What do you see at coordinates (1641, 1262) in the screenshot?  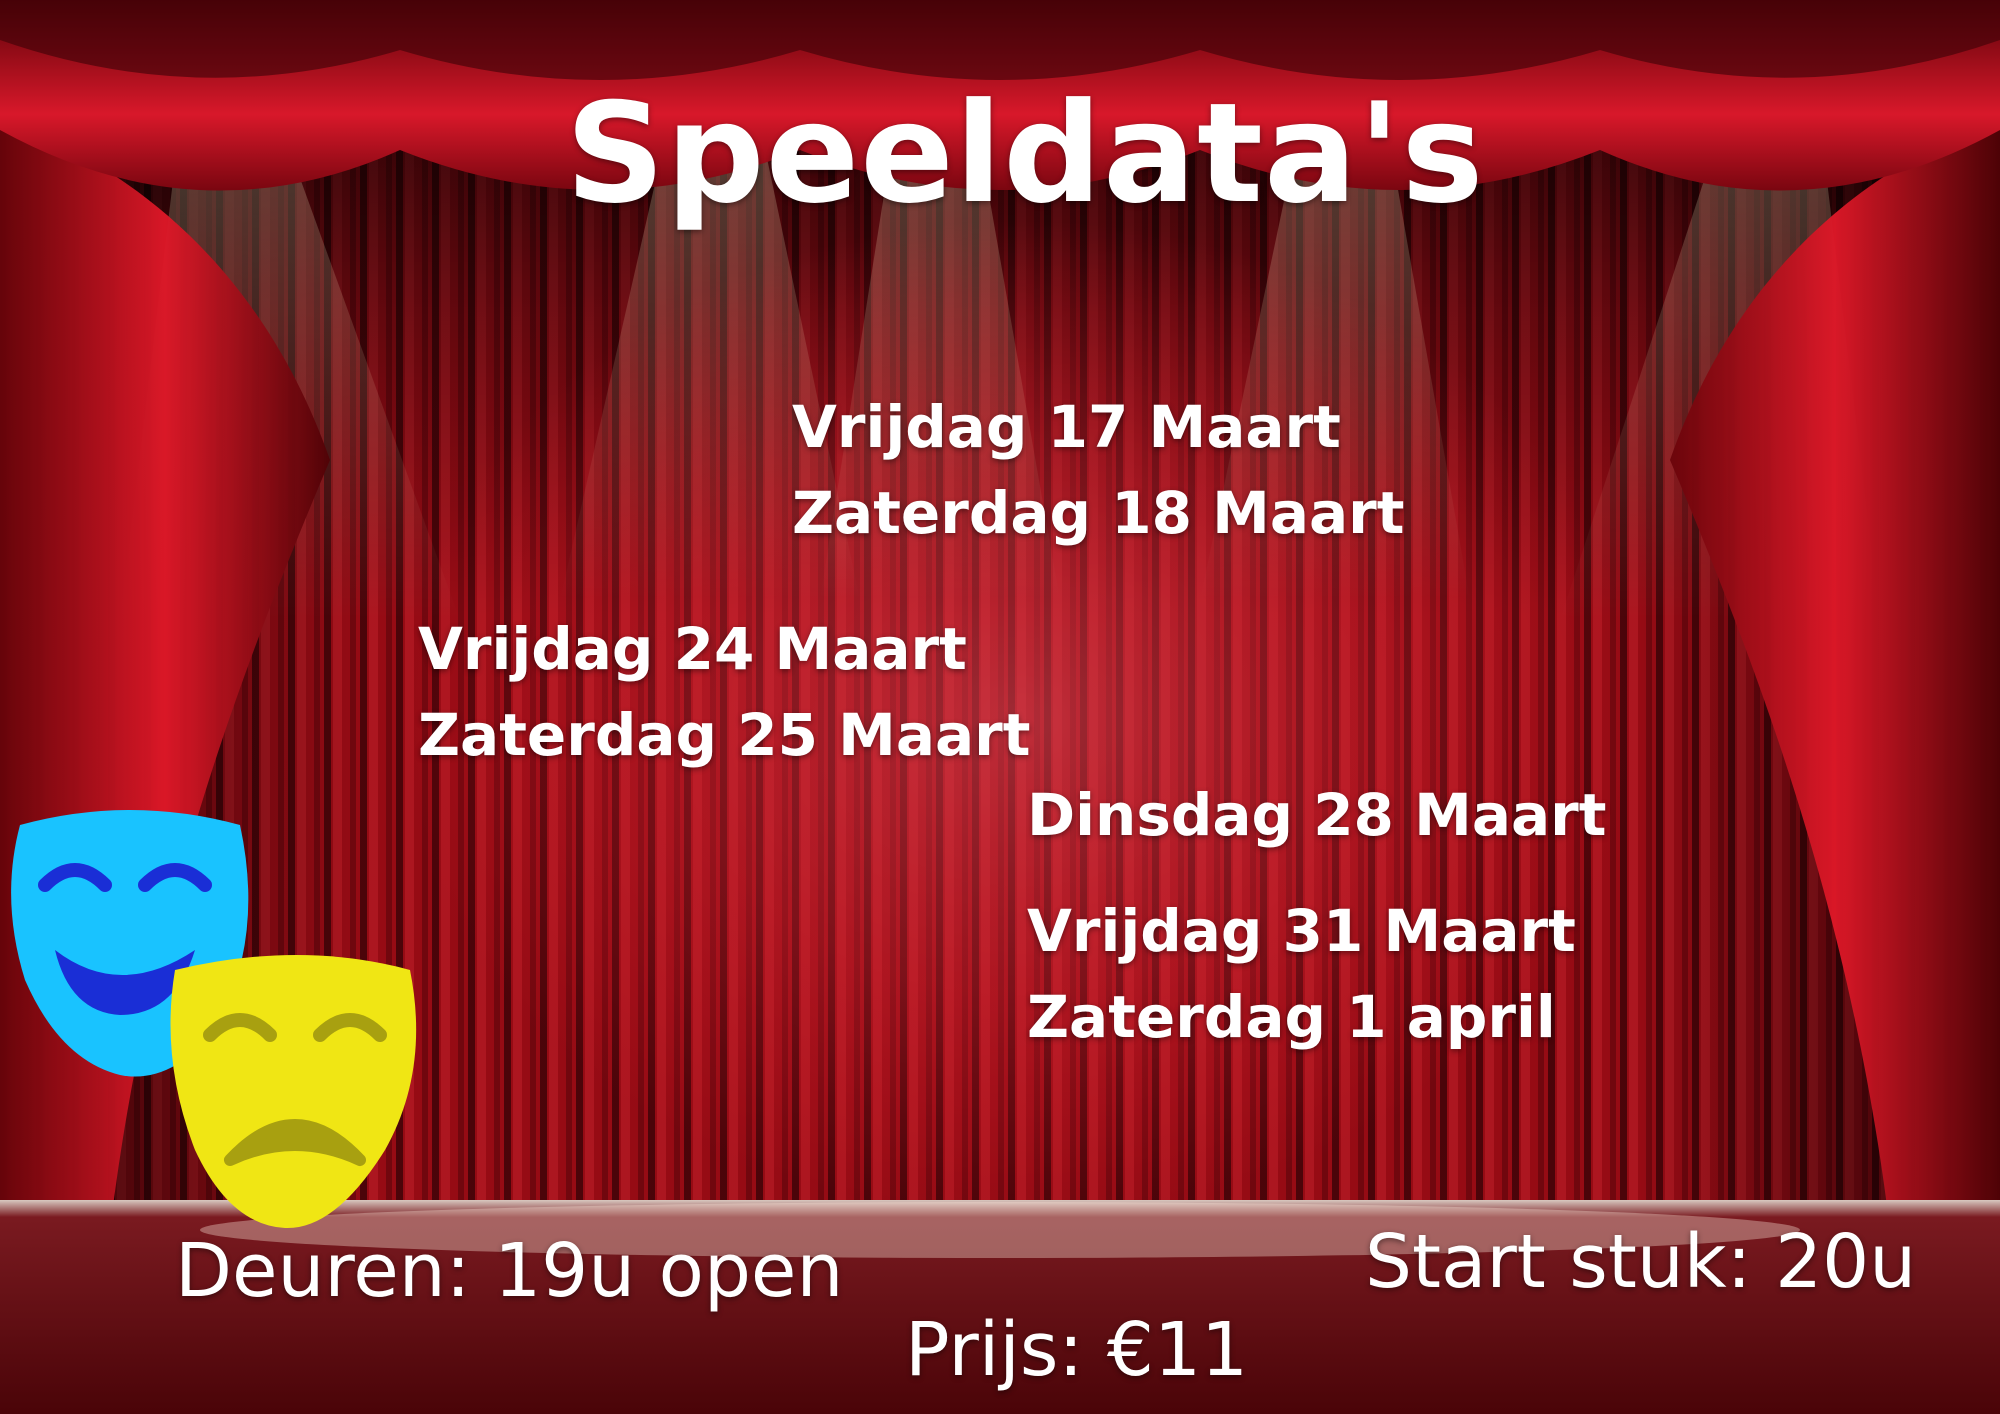 I see `start-time: Start stuk: 20u` at bounding box center [1641, 1262].